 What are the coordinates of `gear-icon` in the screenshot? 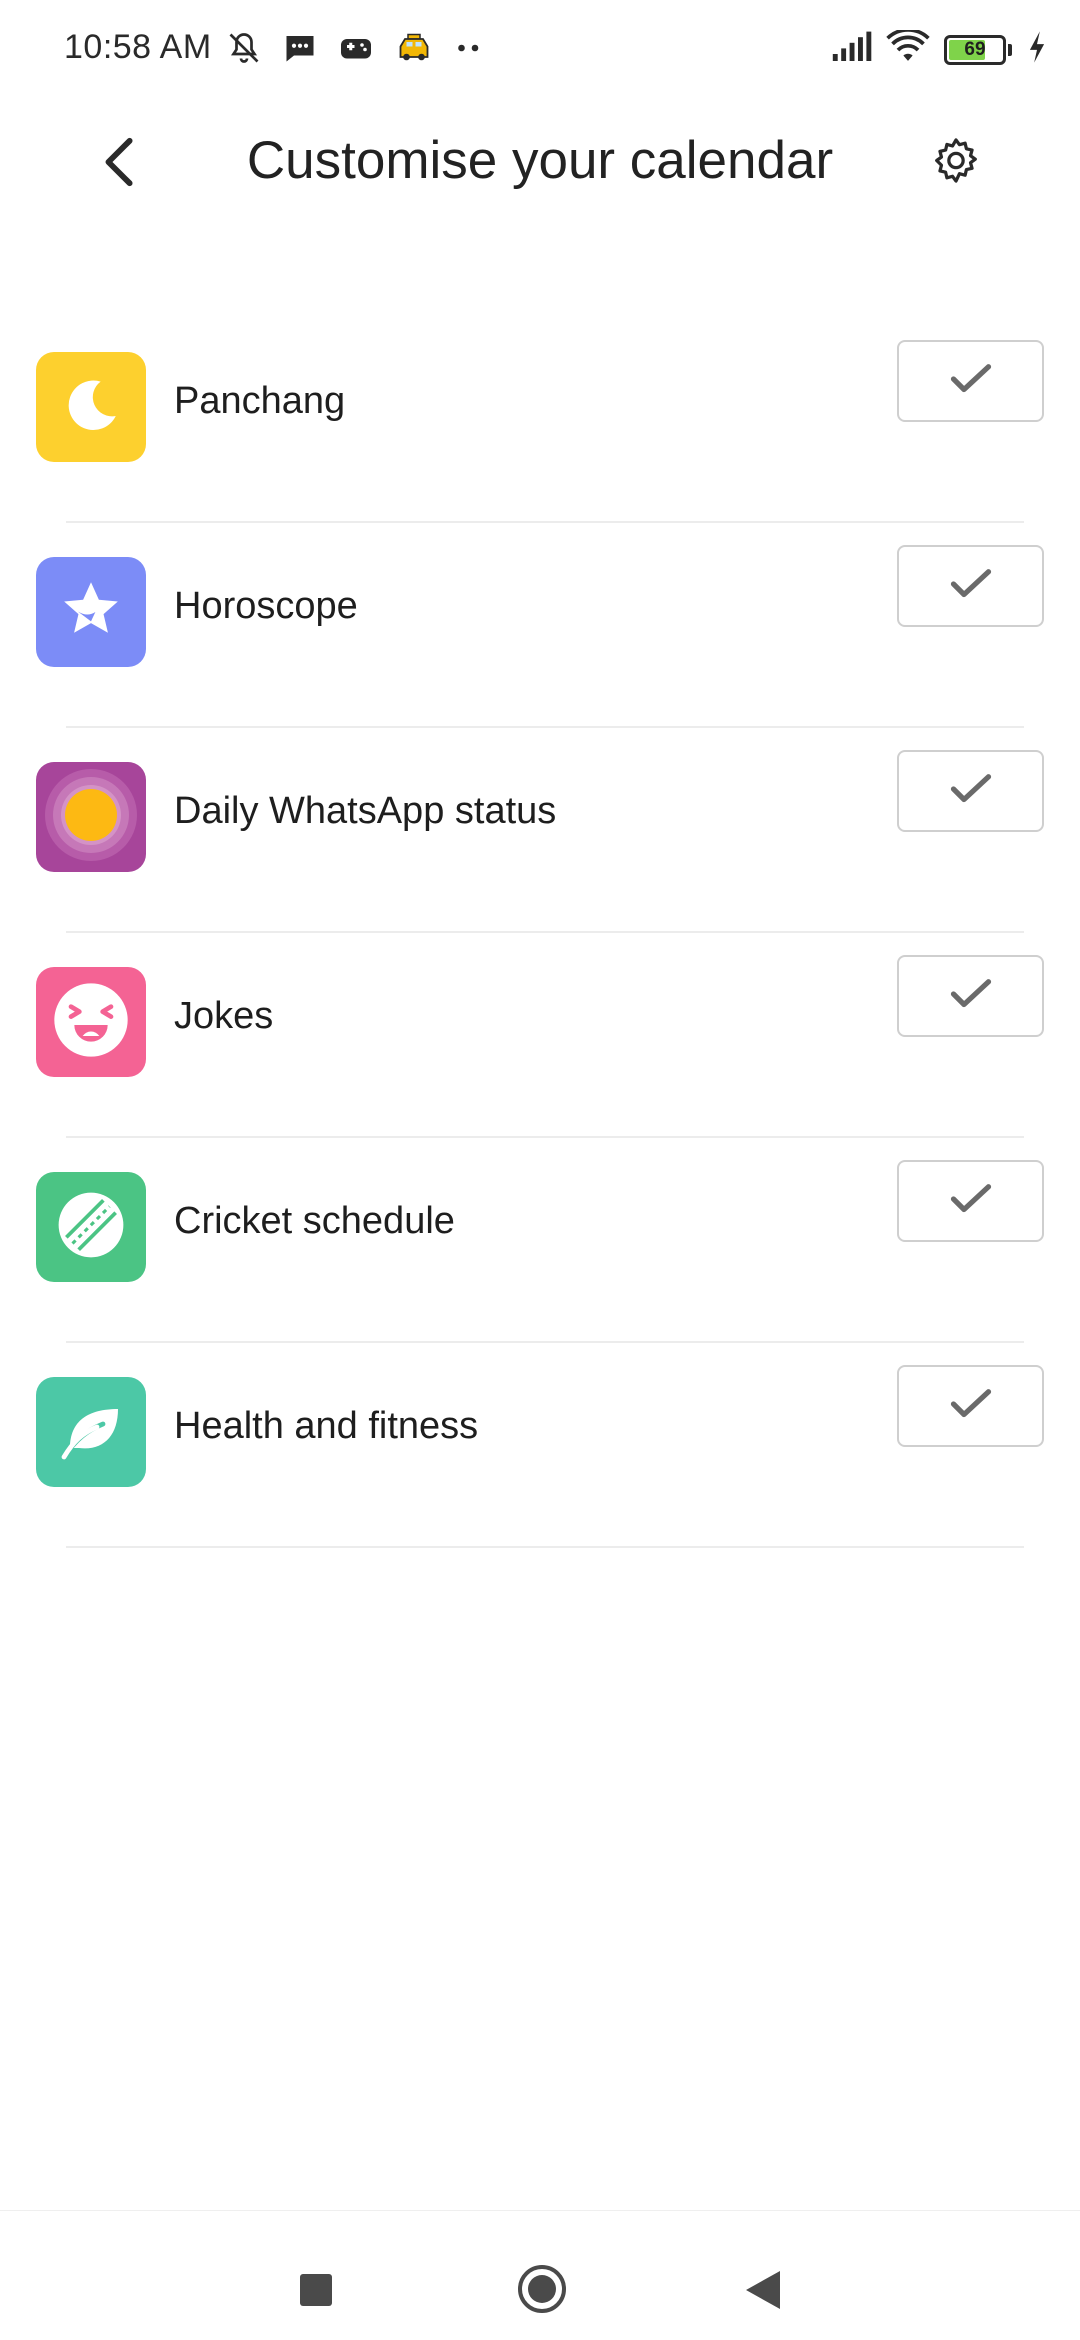 It's located at (956, 164).